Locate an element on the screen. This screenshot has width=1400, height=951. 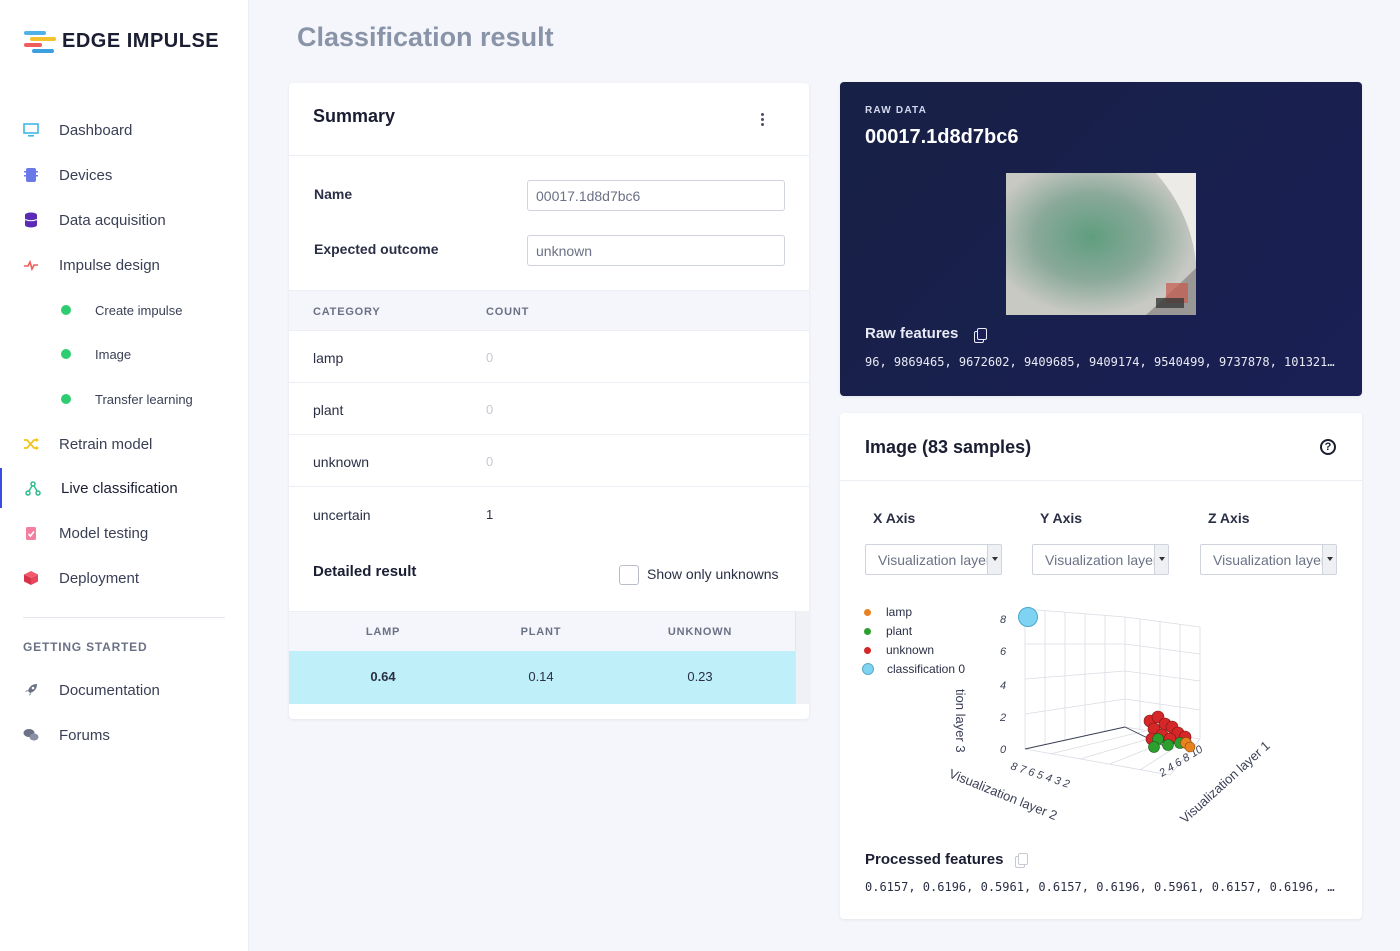
raw-features-label: Raw features is located at coordinates (912, 333).